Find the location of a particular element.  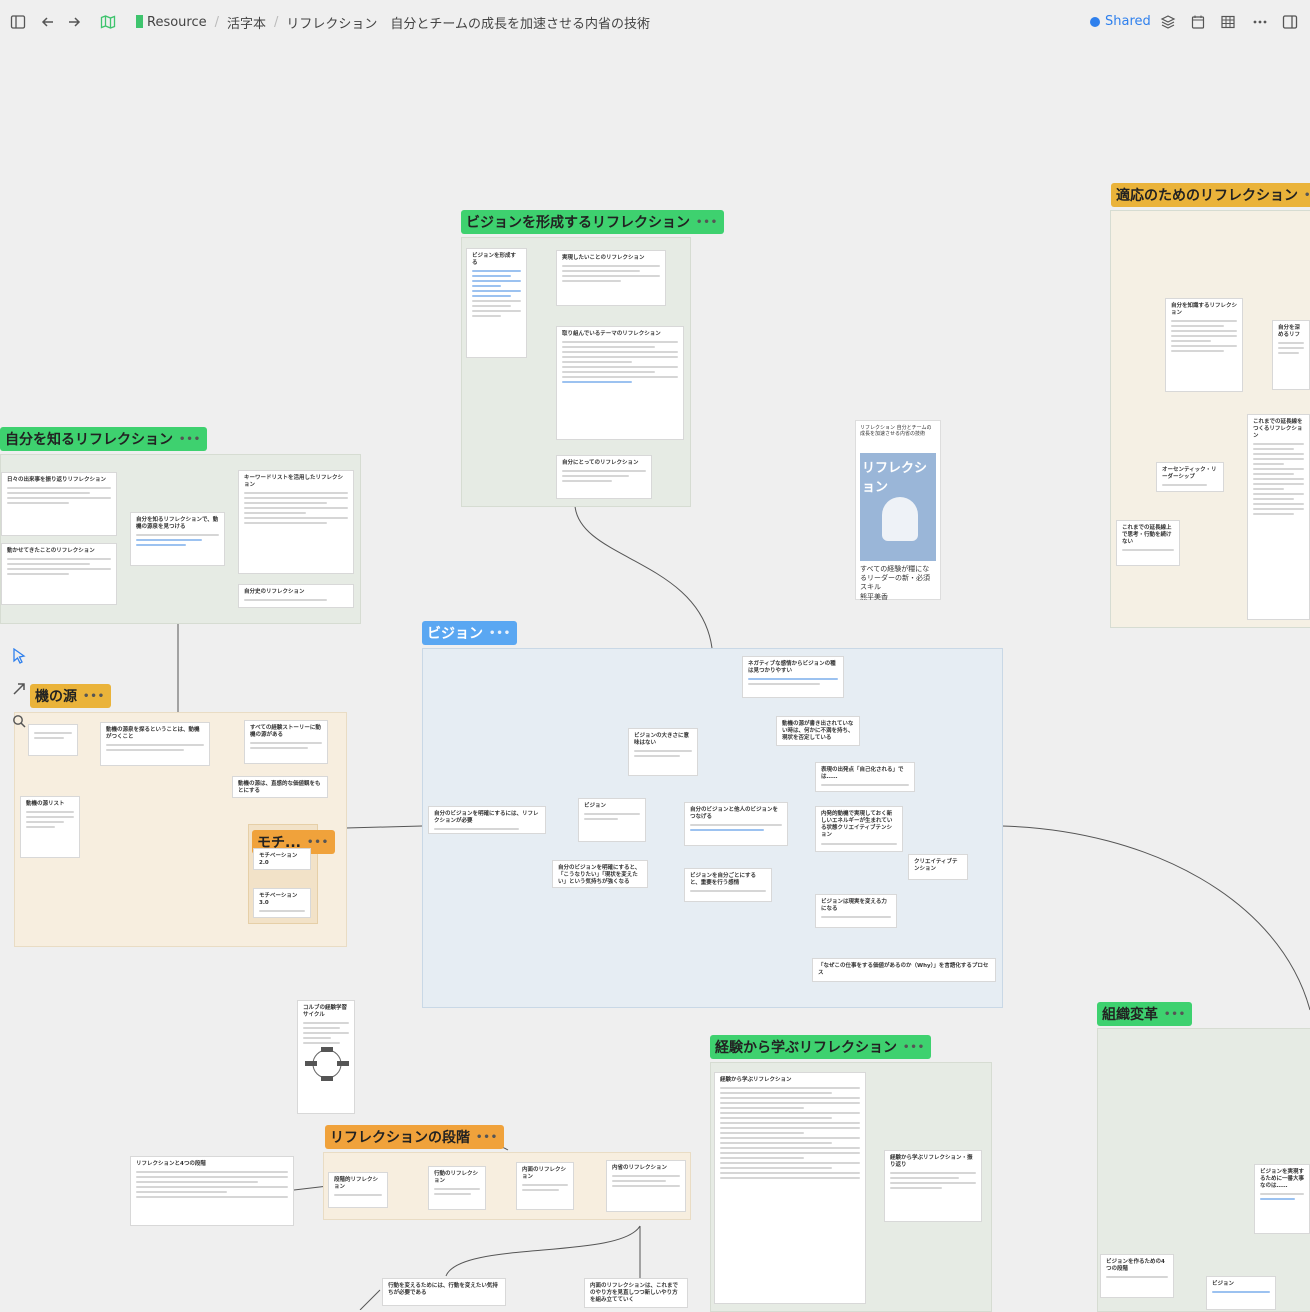

note-card: 自分を知るリフレクションで、動機の源泉を見つける is located at coordinates (177, 539).